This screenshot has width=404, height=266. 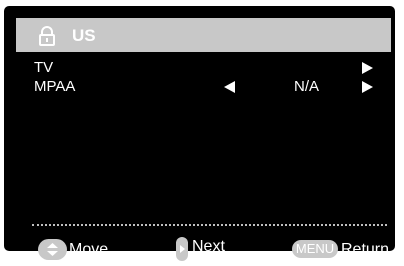 What do you see at coordinates (208, 246) in the screenshot?
I see `next-hint-label: Next` at bounding box center [208, 246].